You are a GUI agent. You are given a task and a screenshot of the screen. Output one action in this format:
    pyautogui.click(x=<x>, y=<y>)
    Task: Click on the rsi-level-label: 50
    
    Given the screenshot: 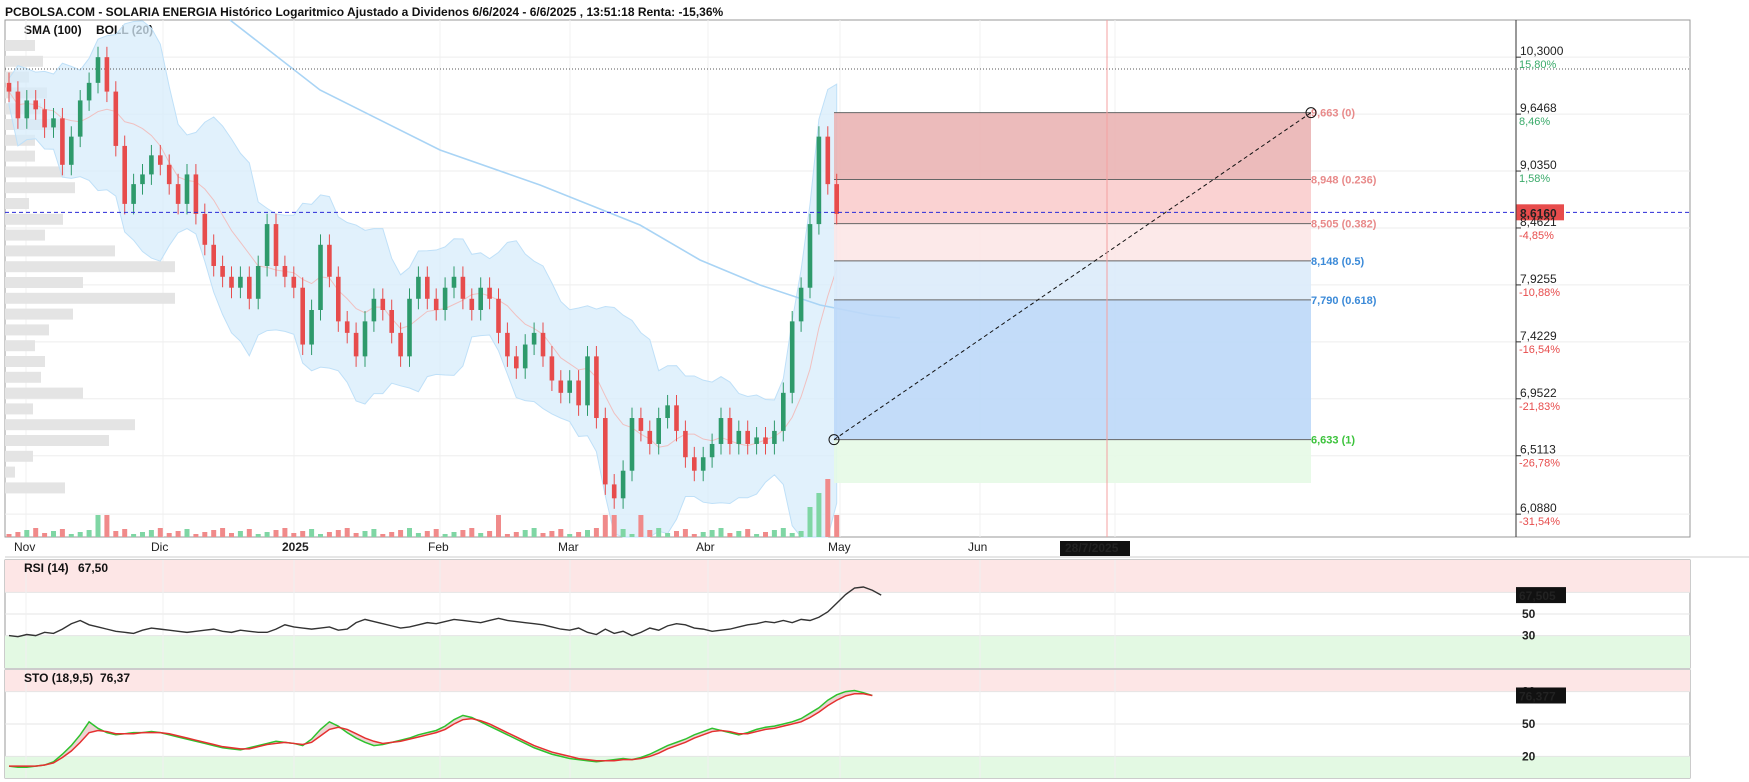 What is the action you would take?
    pyautogui.click(x=1529, y=614)
    